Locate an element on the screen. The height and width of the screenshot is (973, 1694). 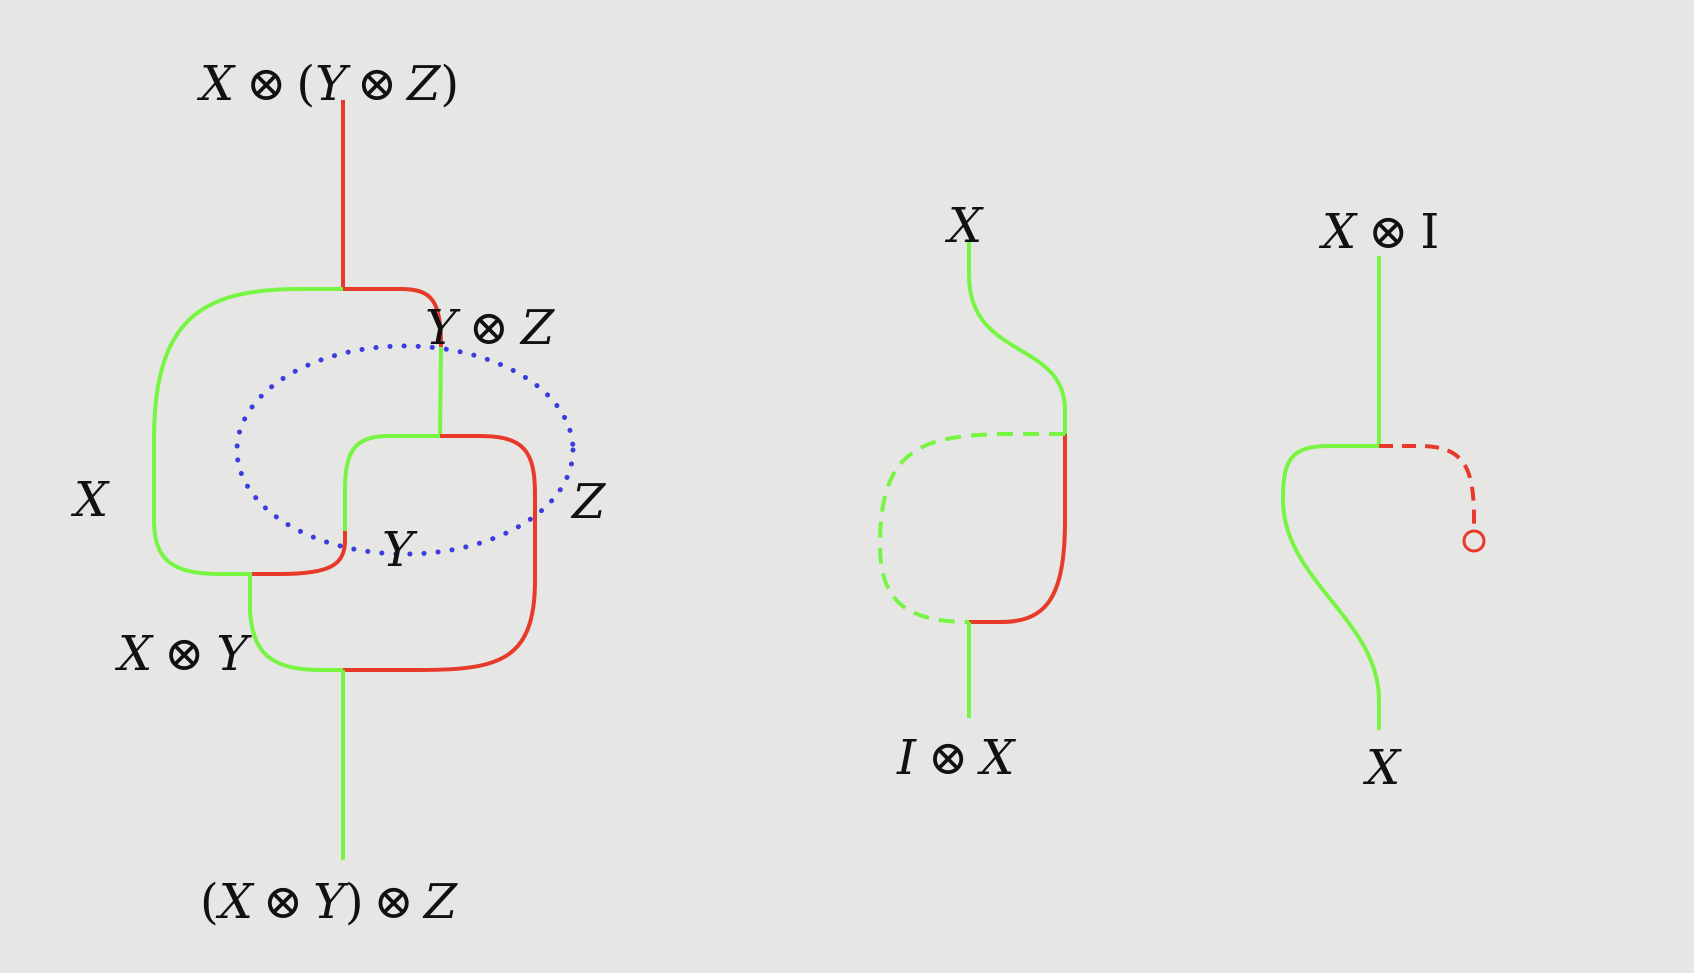
left-unitor-bottom-label: I ⊗ X is located at coordinates (956, 758).